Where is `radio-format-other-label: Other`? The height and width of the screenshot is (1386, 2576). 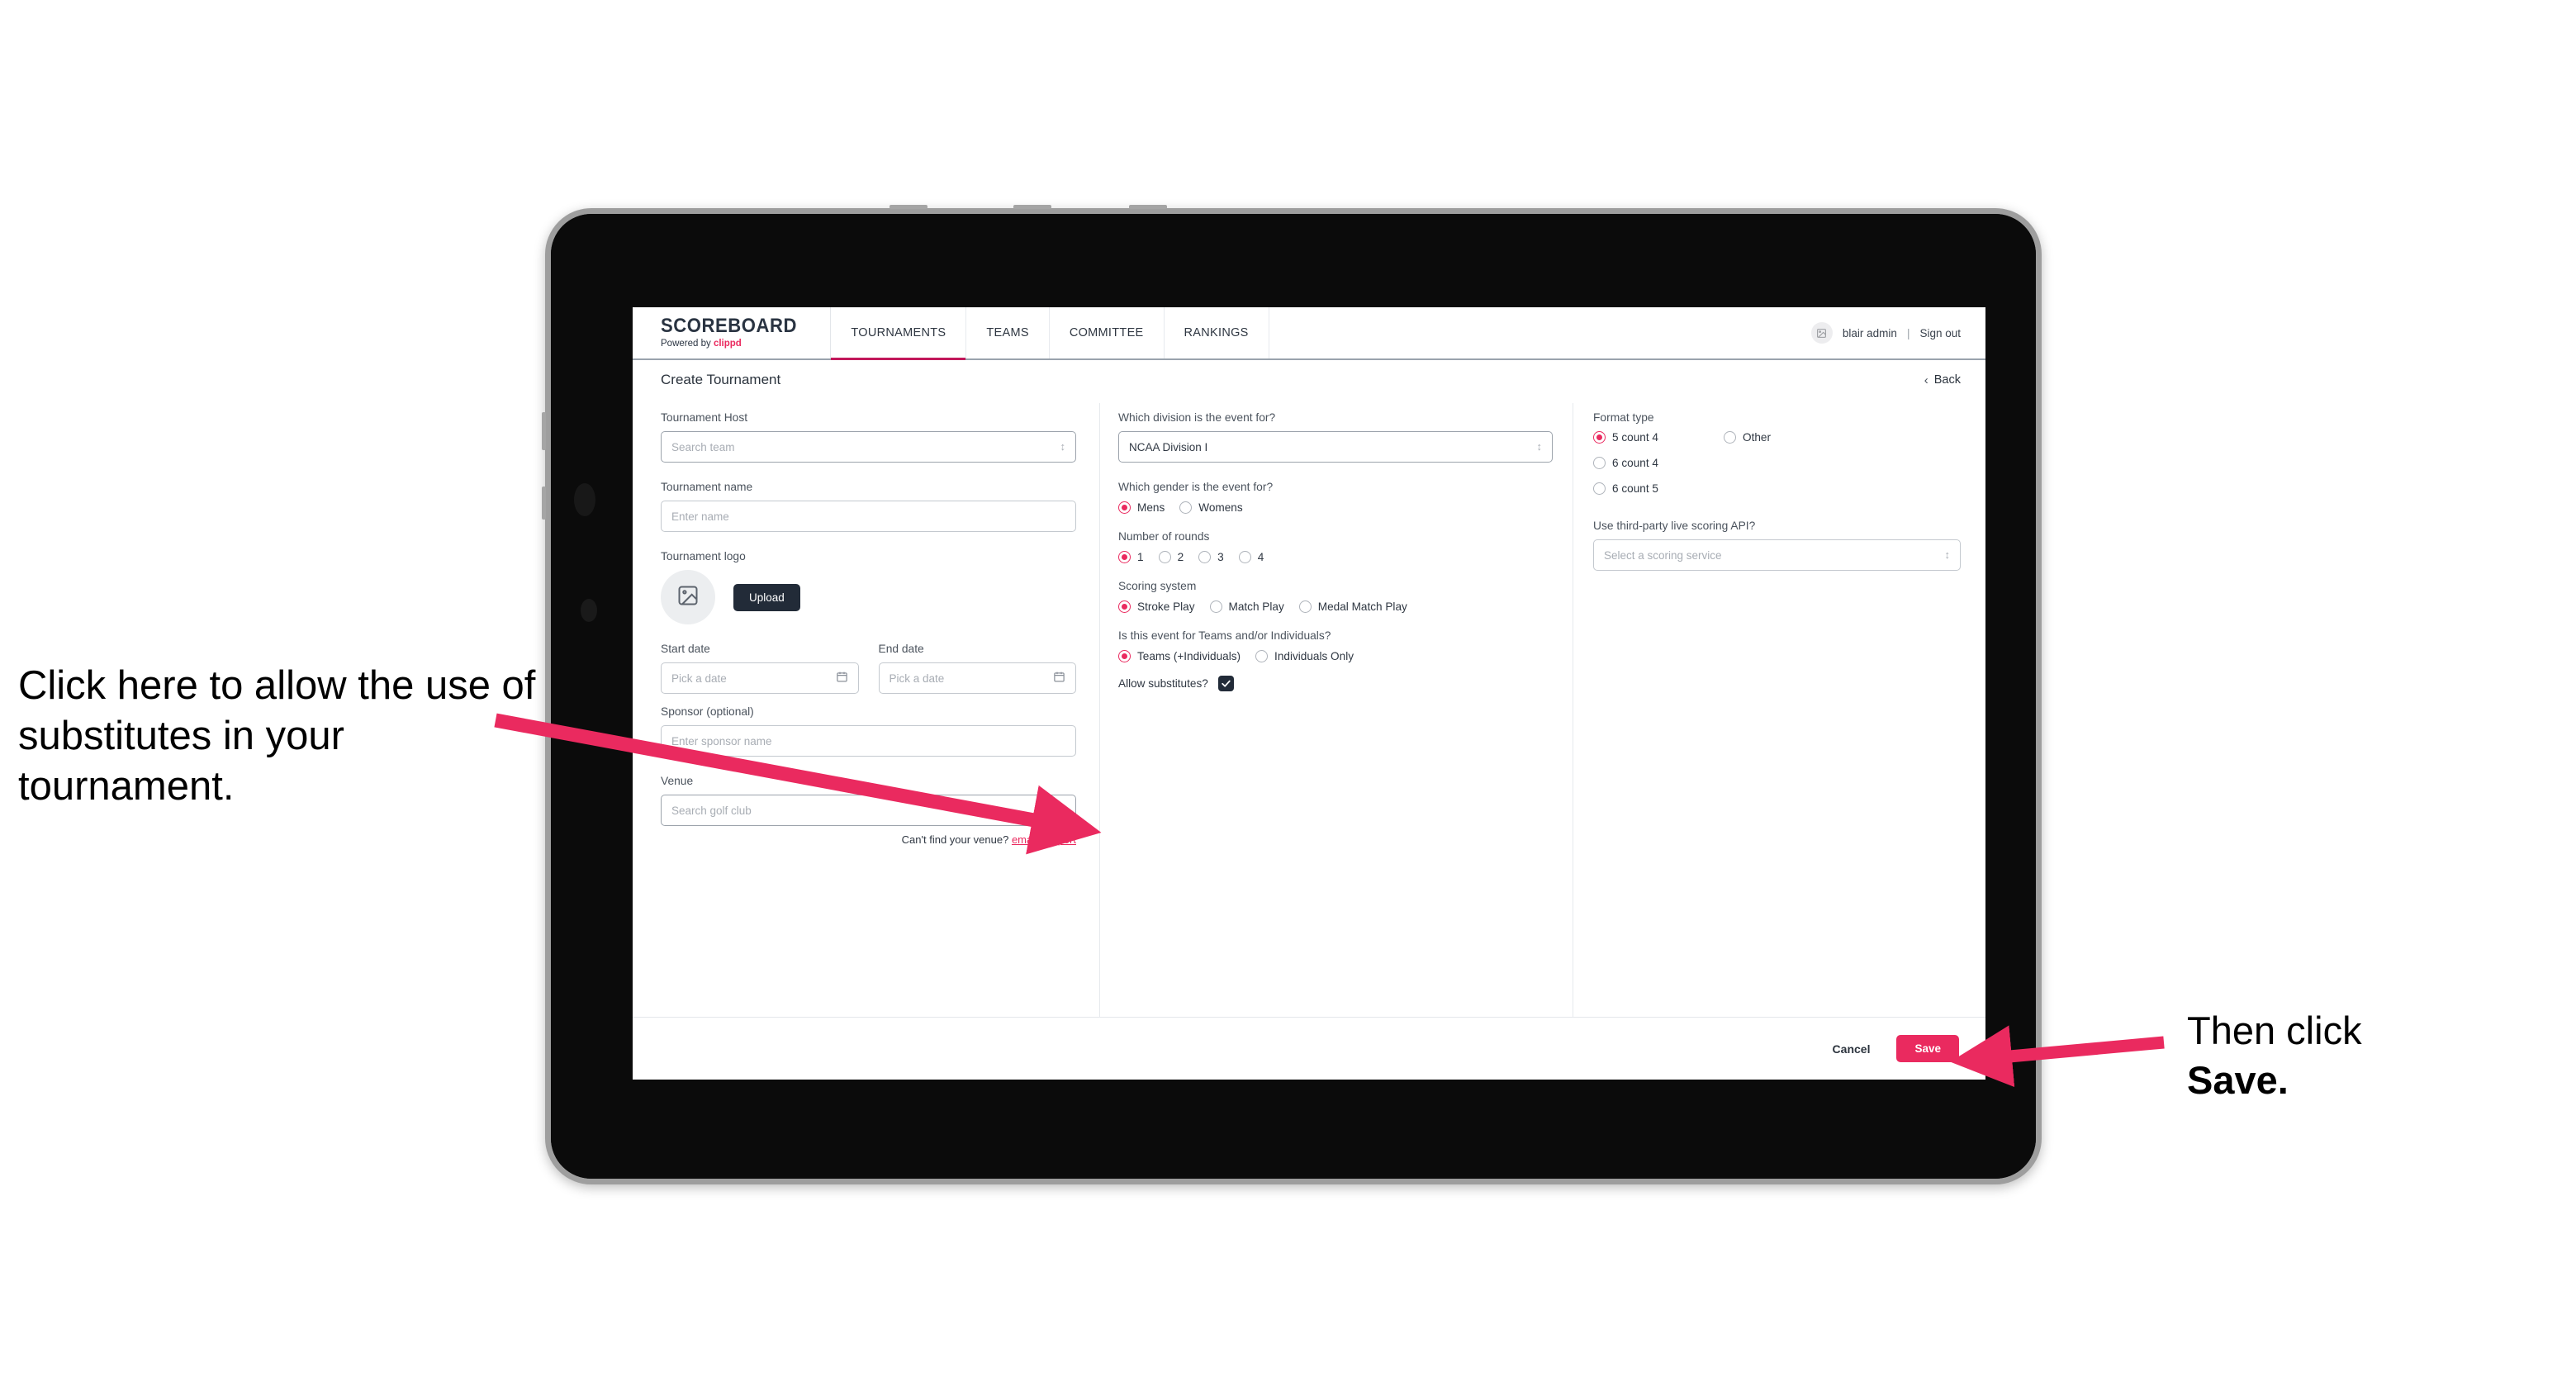
radio-format-other-label: Other is located at coordinates (1757, 437).